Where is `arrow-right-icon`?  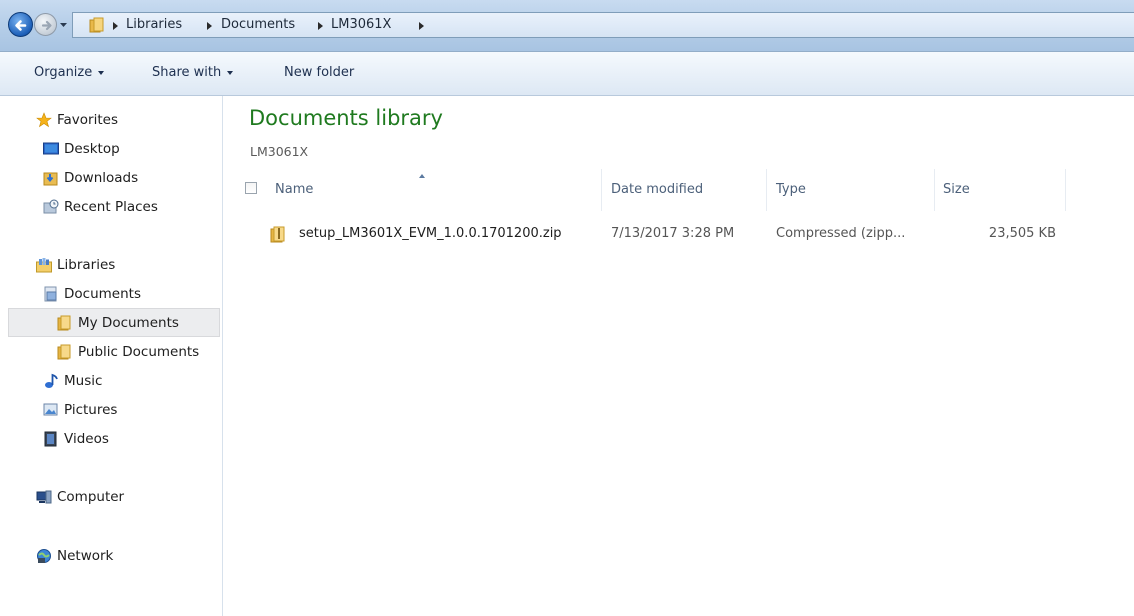
arrow-right-icon is located at coordinates (46, 25).